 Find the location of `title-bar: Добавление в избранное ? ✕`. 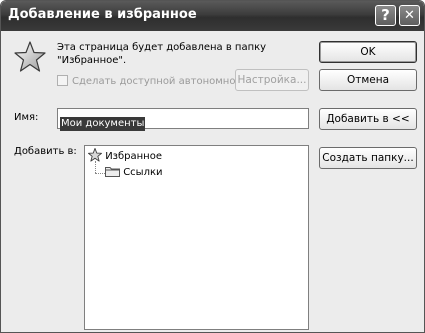

title-bar: Добавление в избранное ? ✕ is located at coordinates (212, 16).